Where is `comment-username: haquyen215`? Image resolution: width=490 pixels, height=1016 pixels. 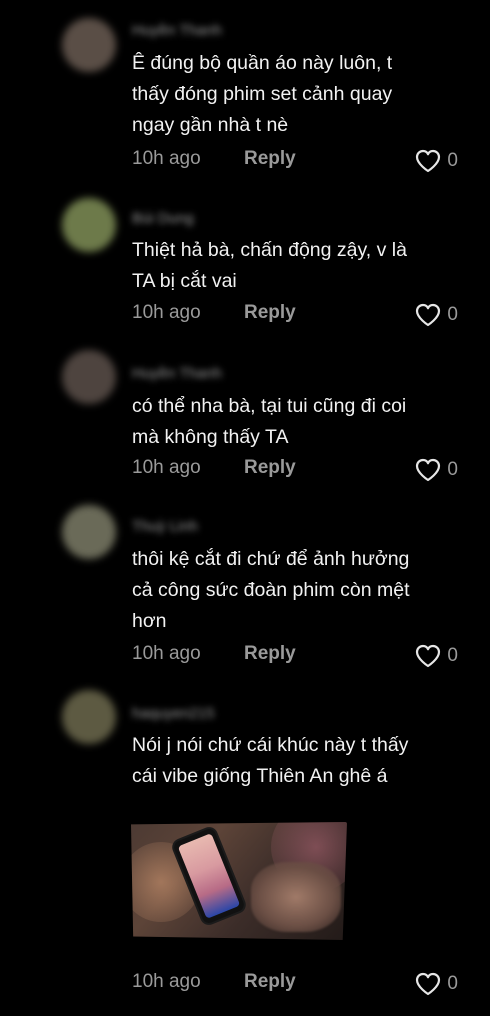
comment-username: haquyen215 is located at coordinates (173, 713).